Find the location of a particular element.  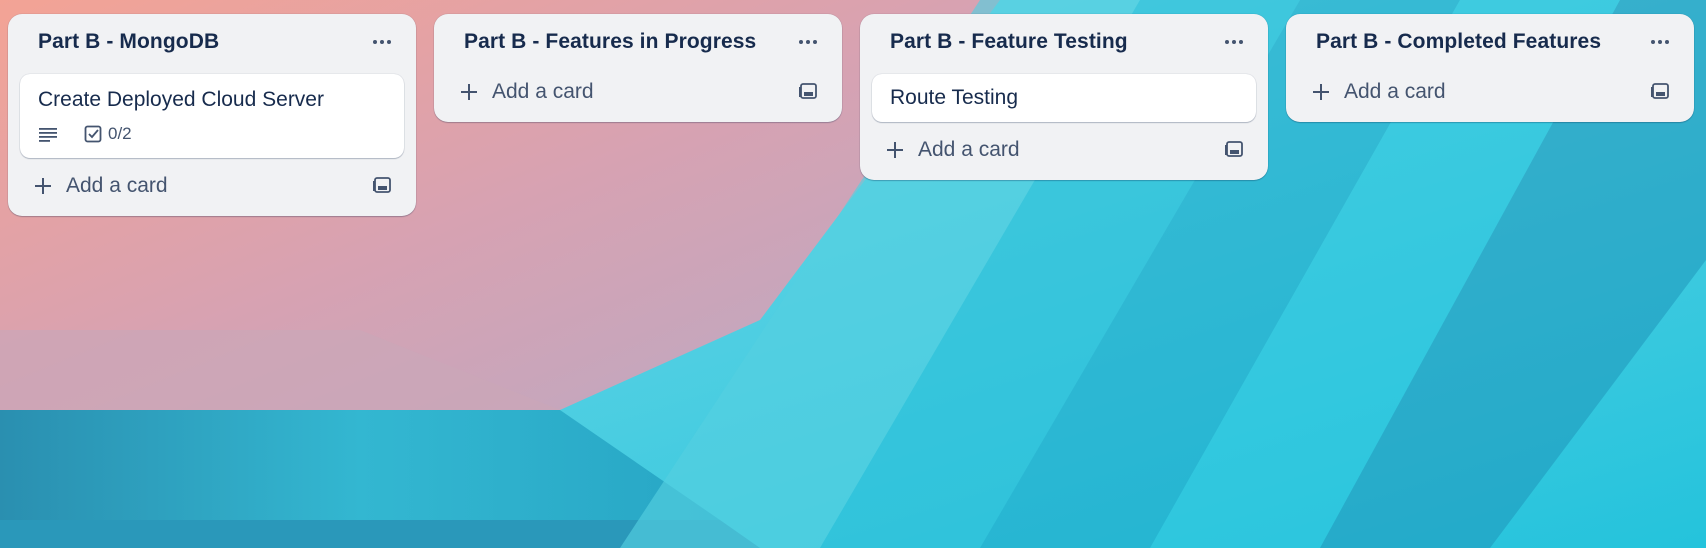

checklist-count: 0/2 is located at coordinates (120, 133).